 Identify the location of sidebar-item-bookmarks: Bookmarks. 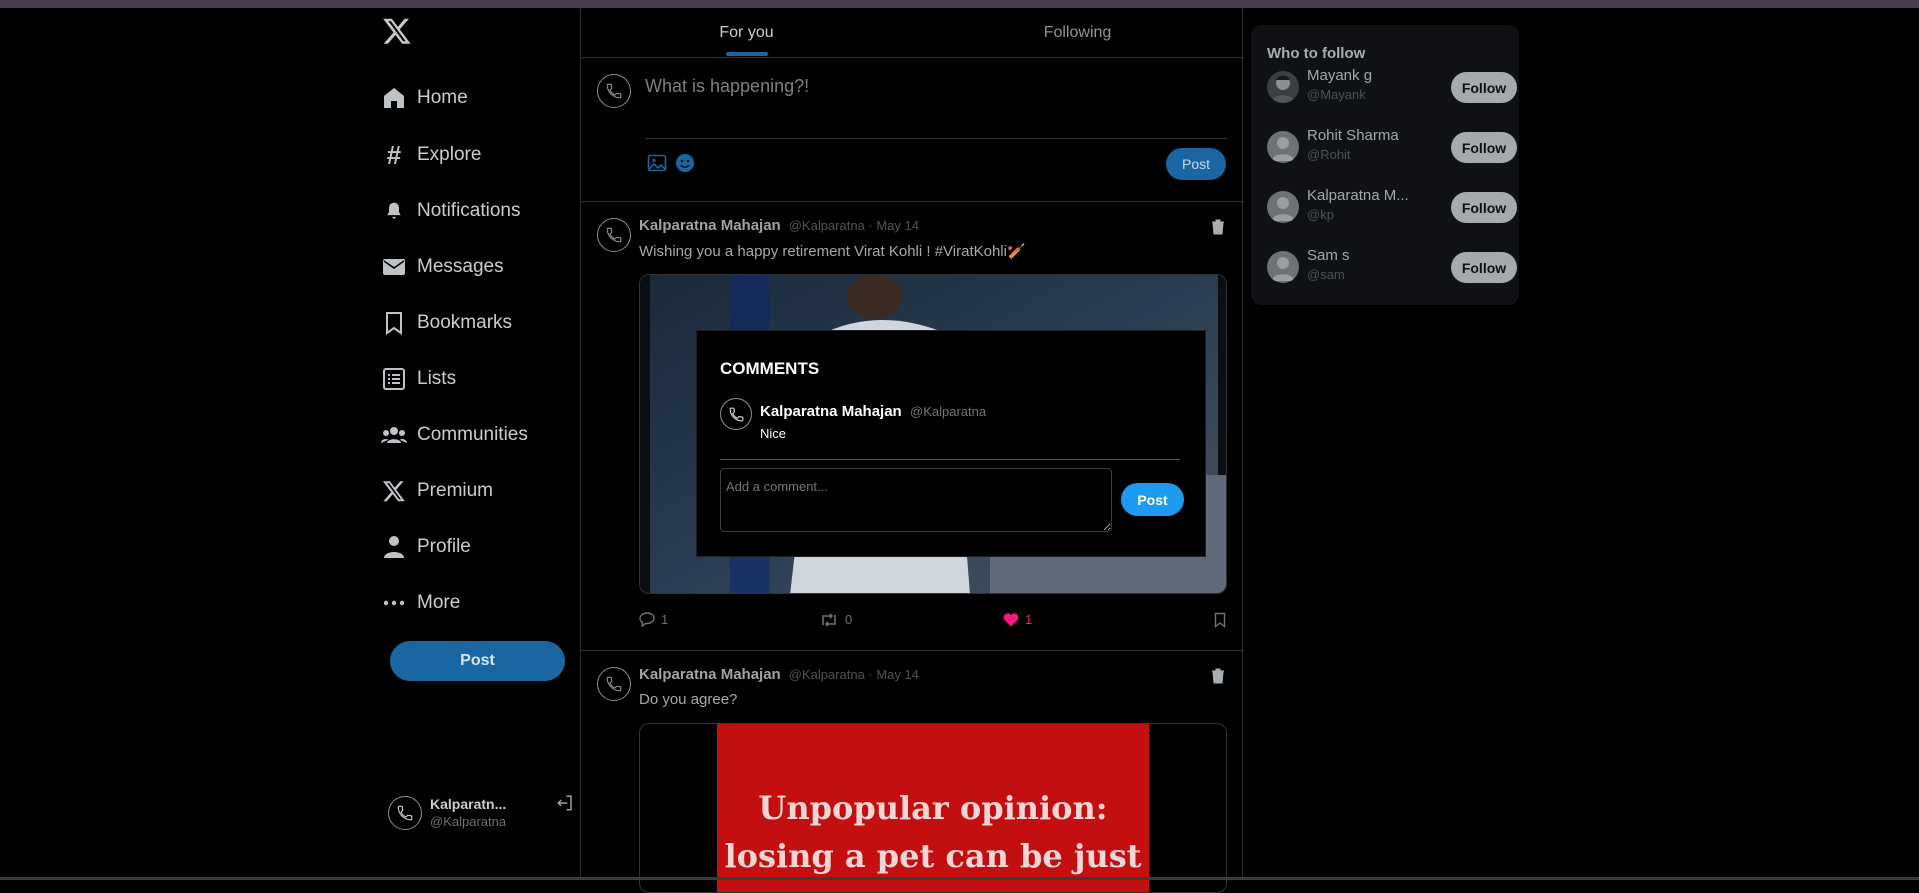
(446, 323).